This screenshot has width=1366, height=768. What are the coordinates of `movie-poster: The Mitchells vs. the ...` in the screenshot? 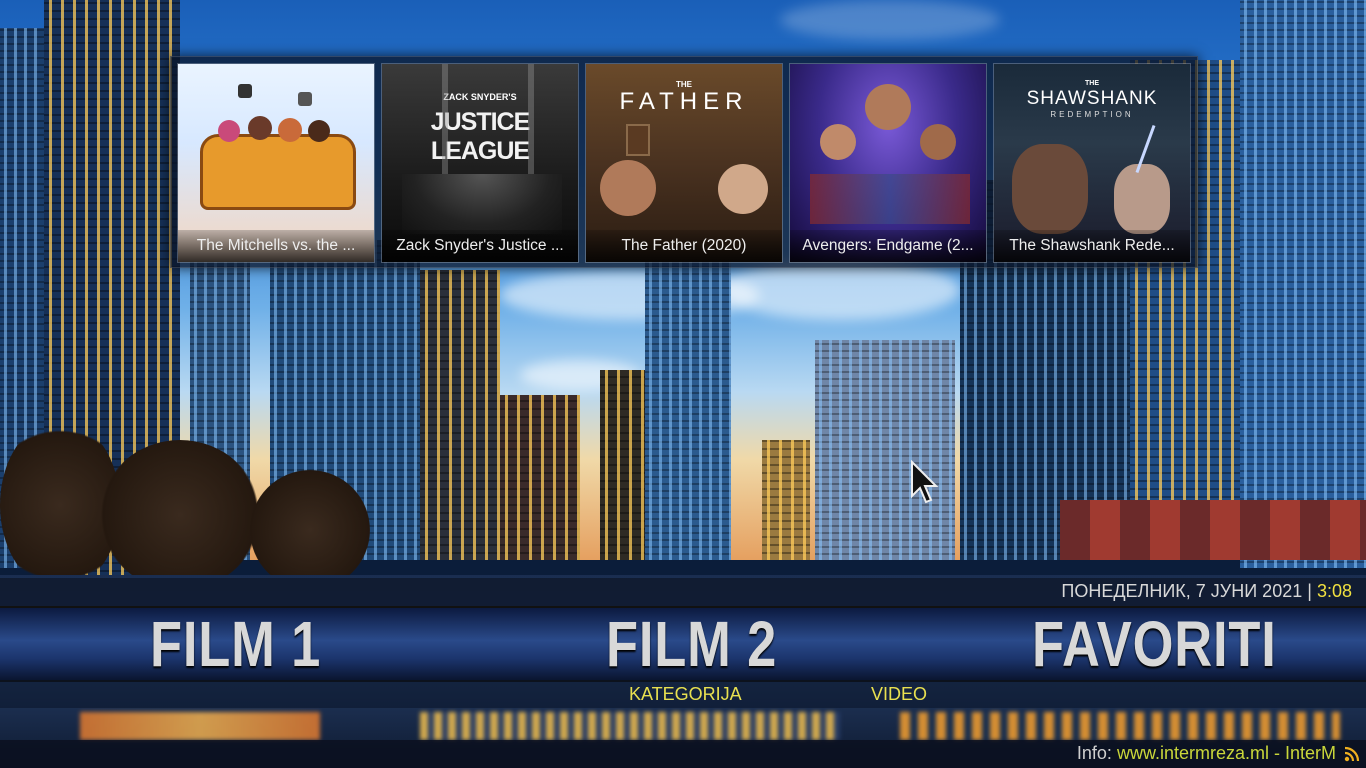 It's located at (276, 163).